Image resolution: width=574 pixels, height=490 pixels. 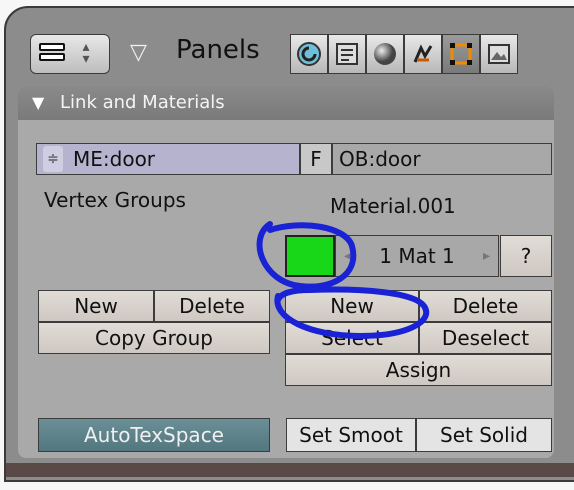 What do you see at coordinates (286, 103) in the screenshot?
I see `panel-header: ▼ Link and Materials` at bounding box center [286, 103].